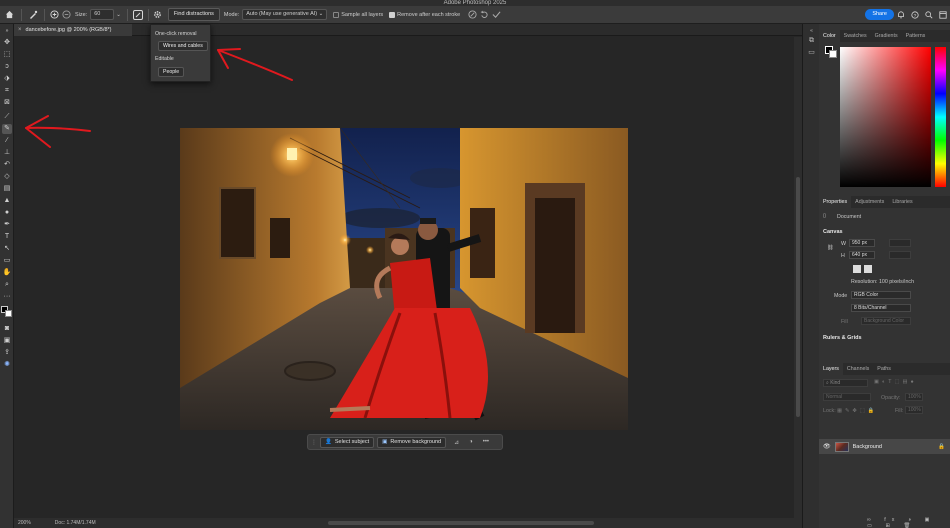  What do you see at coordinates (24, 523) in the screenshot?
I see `zoom-level: 200%` at bounding box center [24, 523].